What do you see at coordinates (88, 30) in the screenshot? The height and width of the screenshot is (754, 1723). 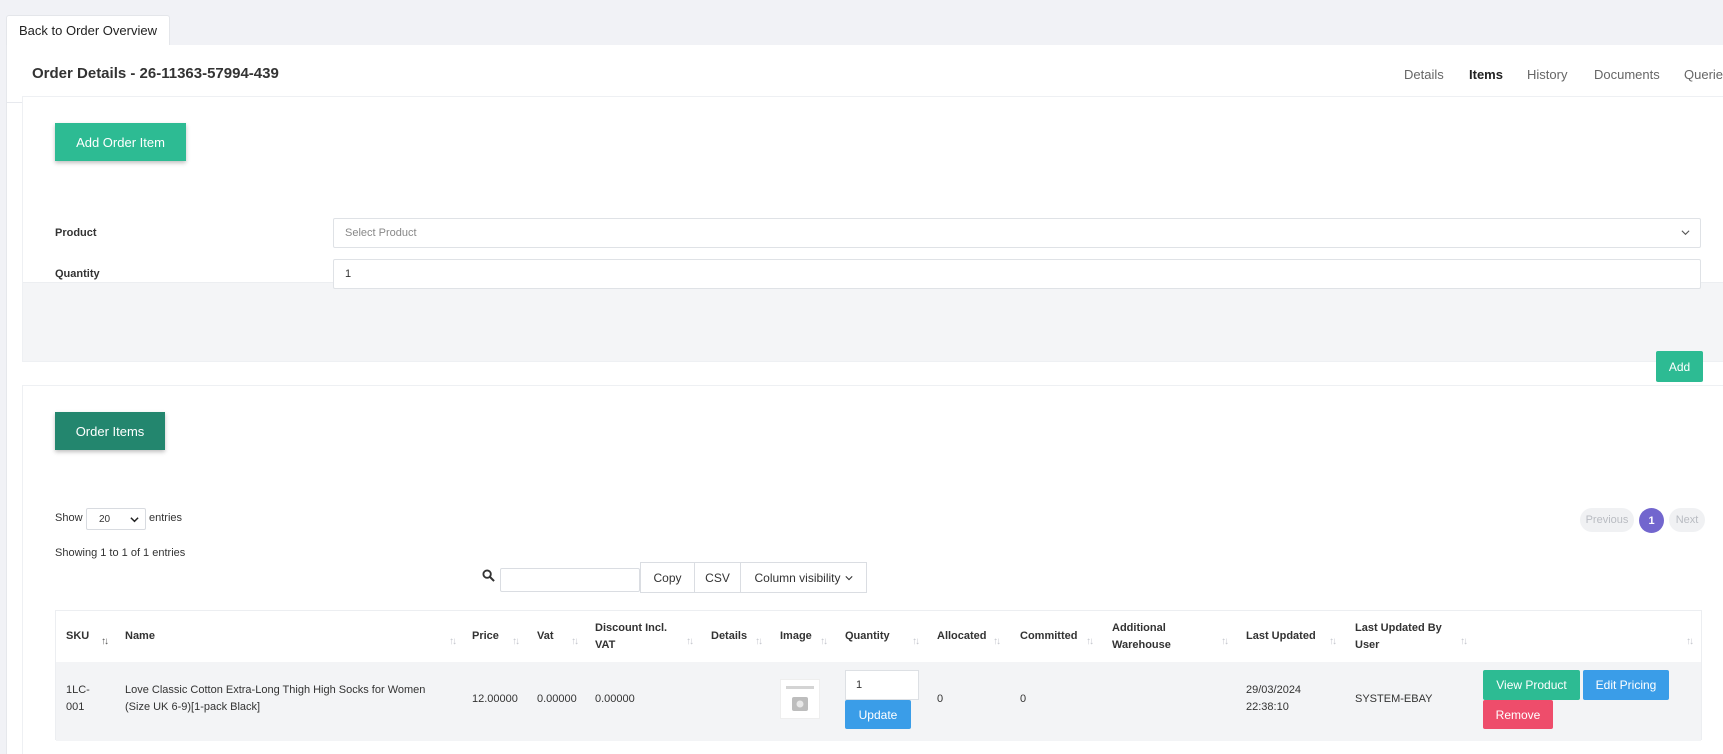 I see `back-to-order-overview-button: Back to Order Overview` at bounding box center [88, 30].